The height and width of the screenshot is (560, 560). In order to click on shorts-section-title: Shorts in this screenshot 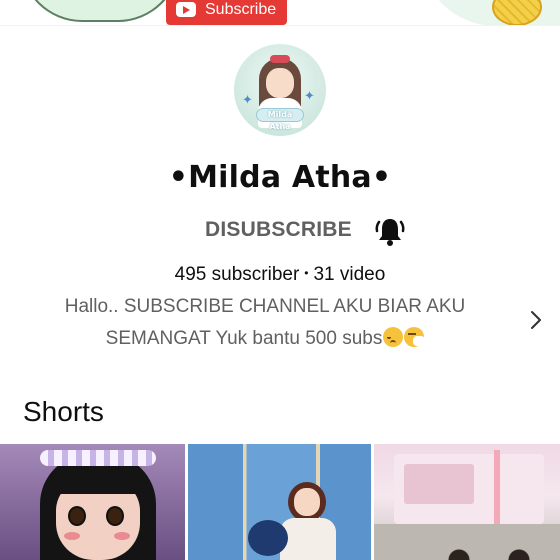, I will do `click(63, 411)`.